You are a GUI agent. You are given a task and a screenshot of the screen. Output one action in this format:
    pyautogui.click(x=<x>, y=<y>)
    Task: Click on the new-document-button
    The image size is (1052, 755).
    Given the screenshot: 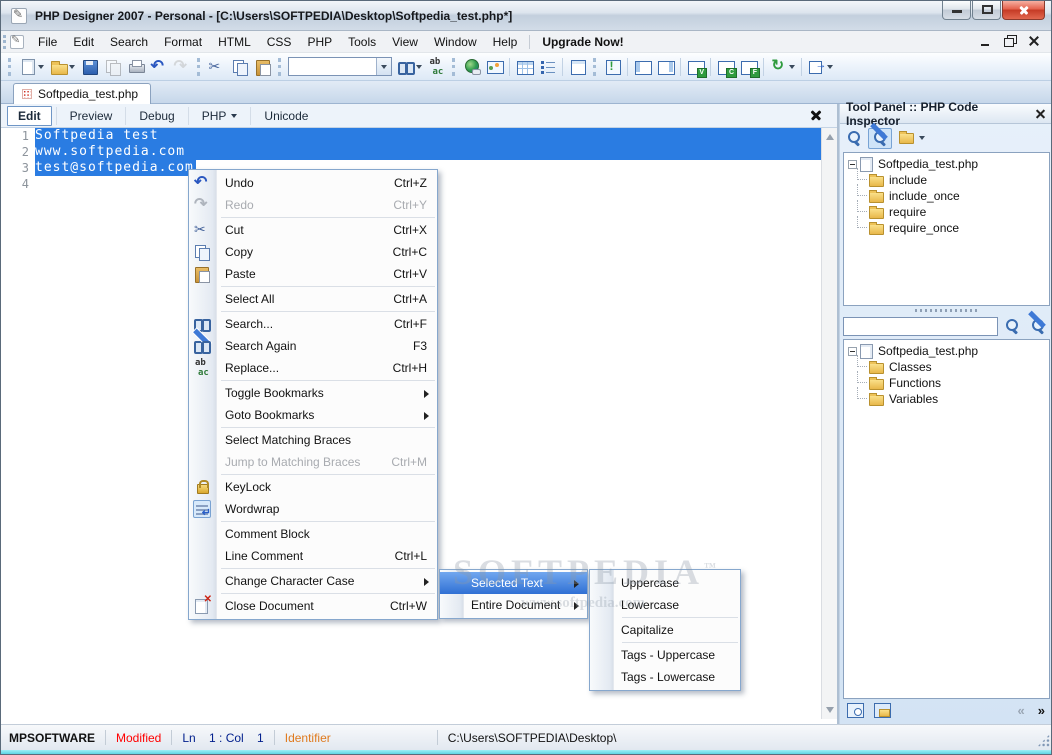 What is the action you would take?
    pyautogui.click(x=27, y=66)
    